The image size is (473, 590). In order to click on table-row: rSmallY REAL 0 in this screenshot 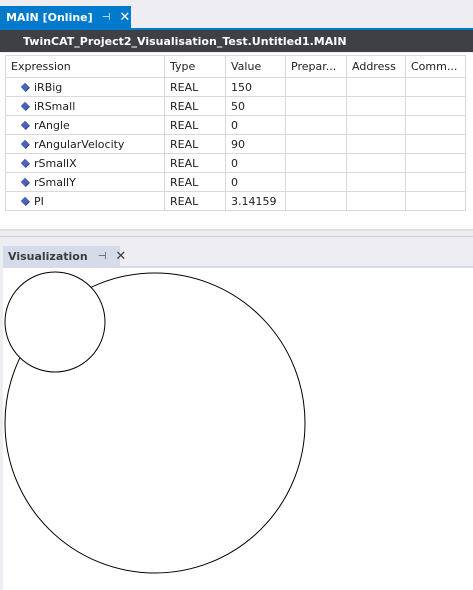, I will do `click(235, 182)`.